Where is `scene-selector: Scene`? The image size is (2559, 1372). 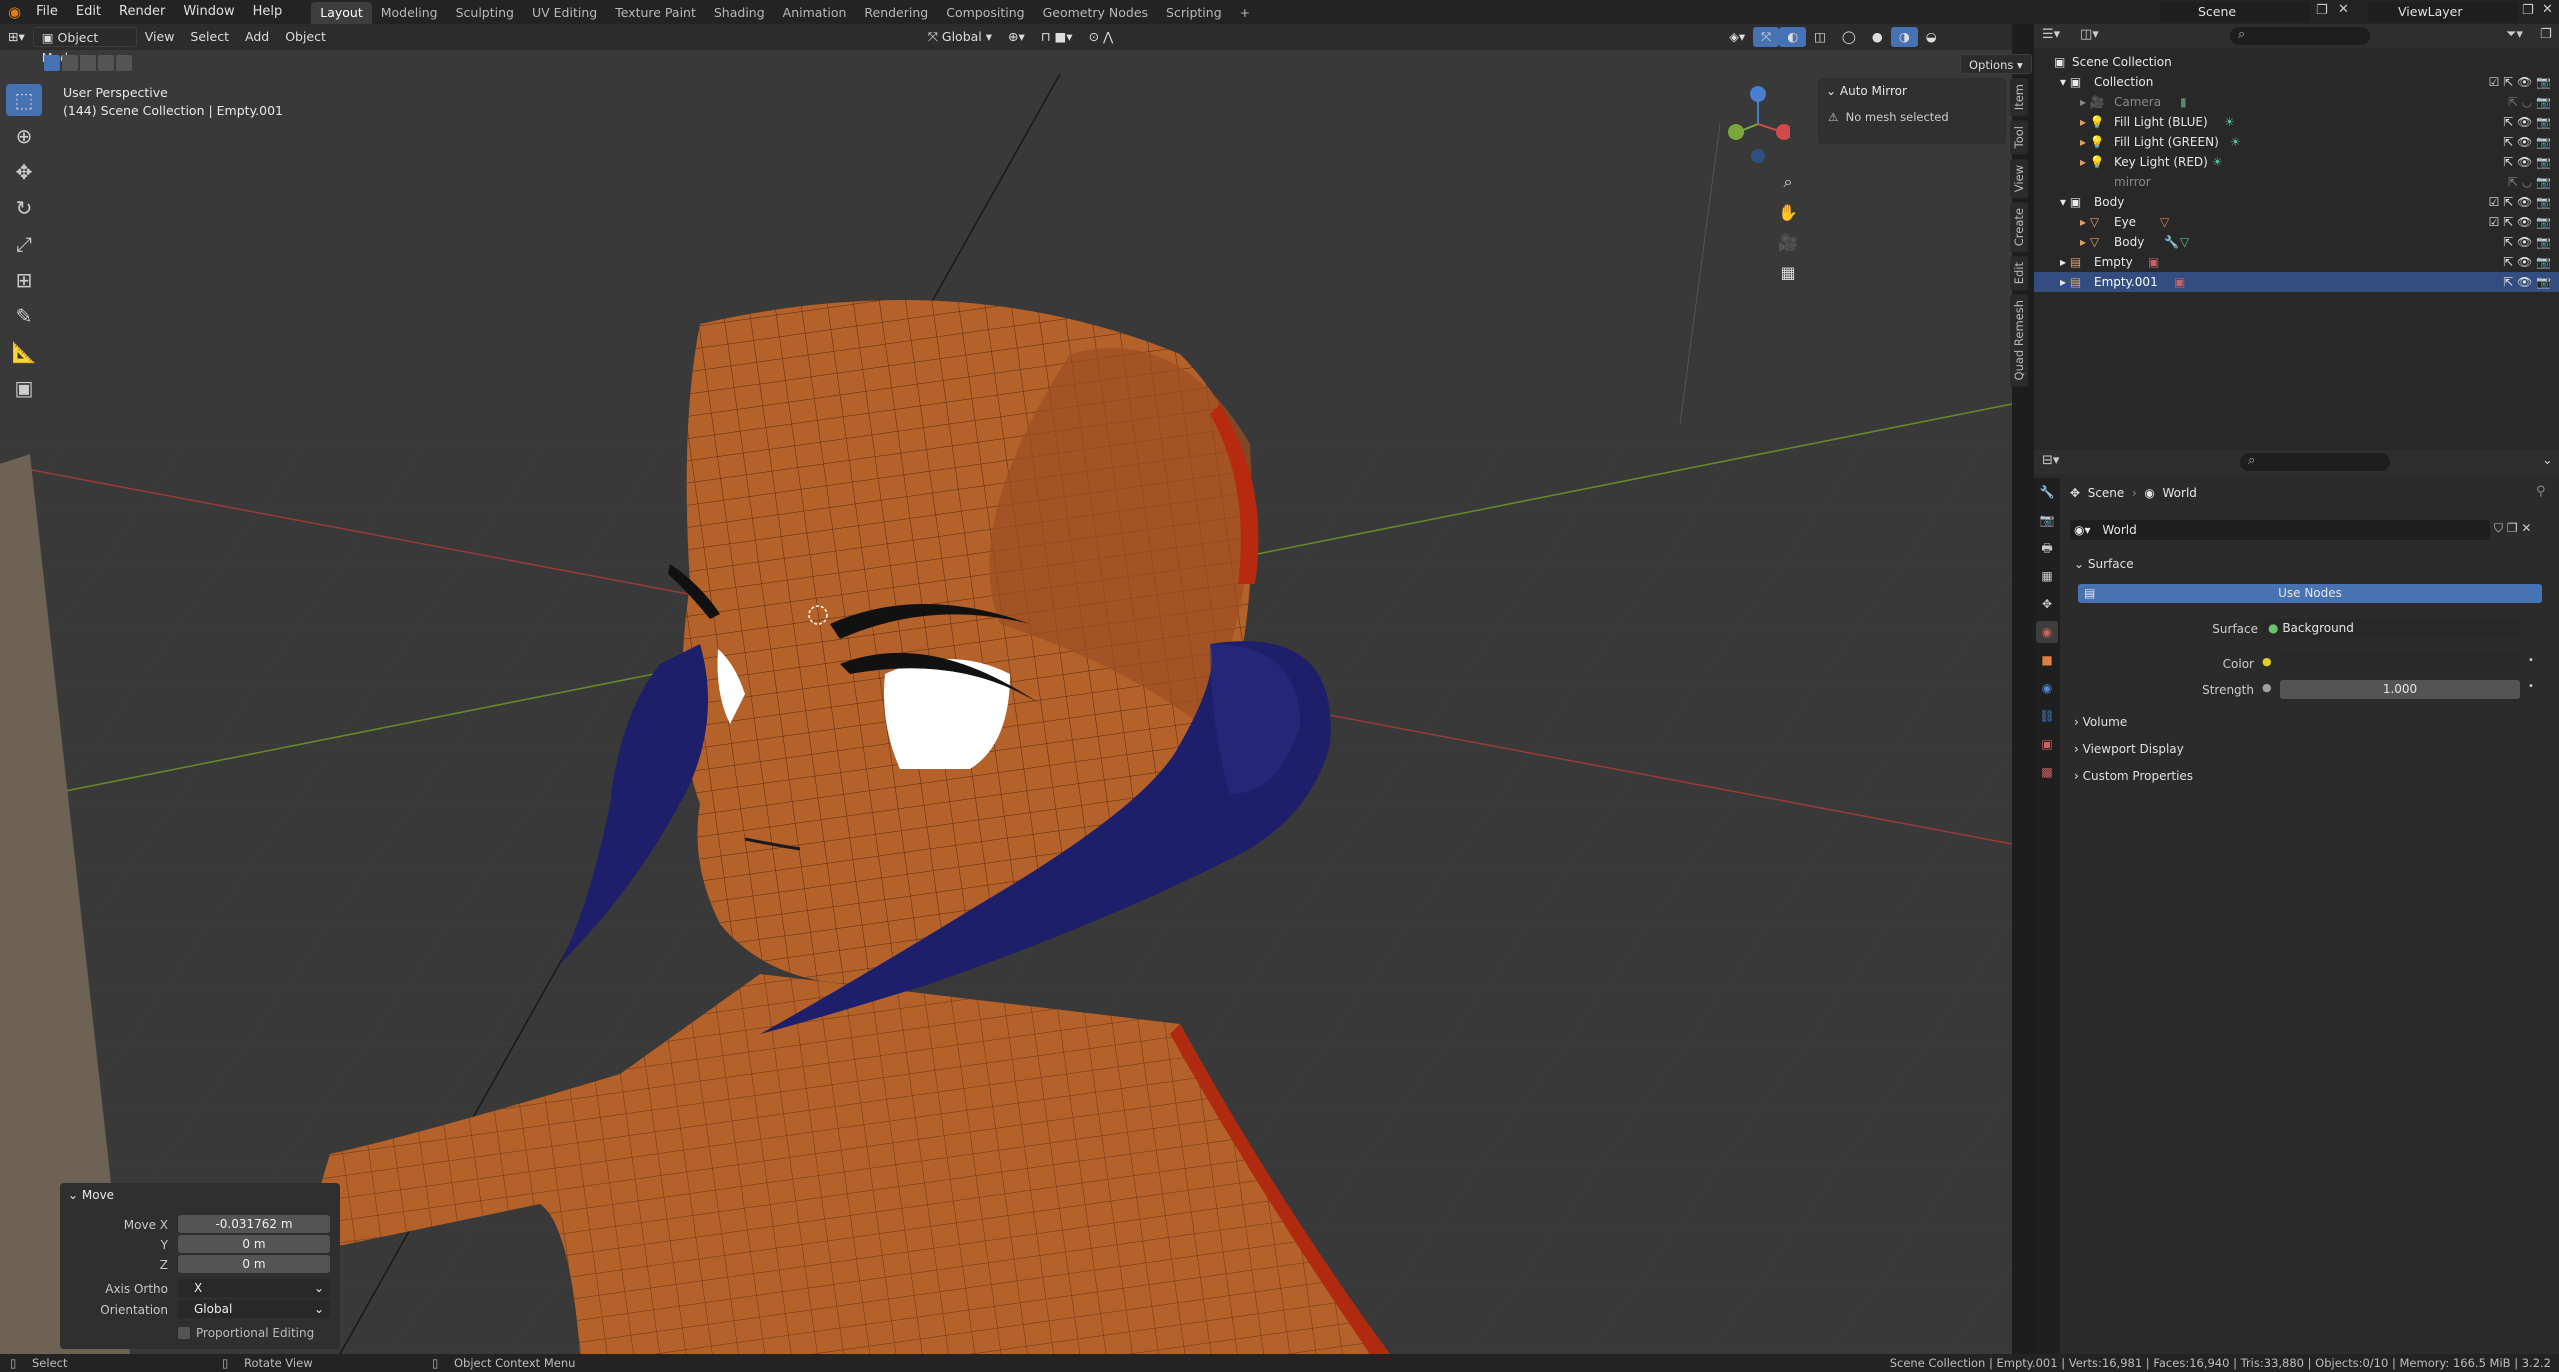
scene-selector: Scene is located at coordinates (2235, 12).